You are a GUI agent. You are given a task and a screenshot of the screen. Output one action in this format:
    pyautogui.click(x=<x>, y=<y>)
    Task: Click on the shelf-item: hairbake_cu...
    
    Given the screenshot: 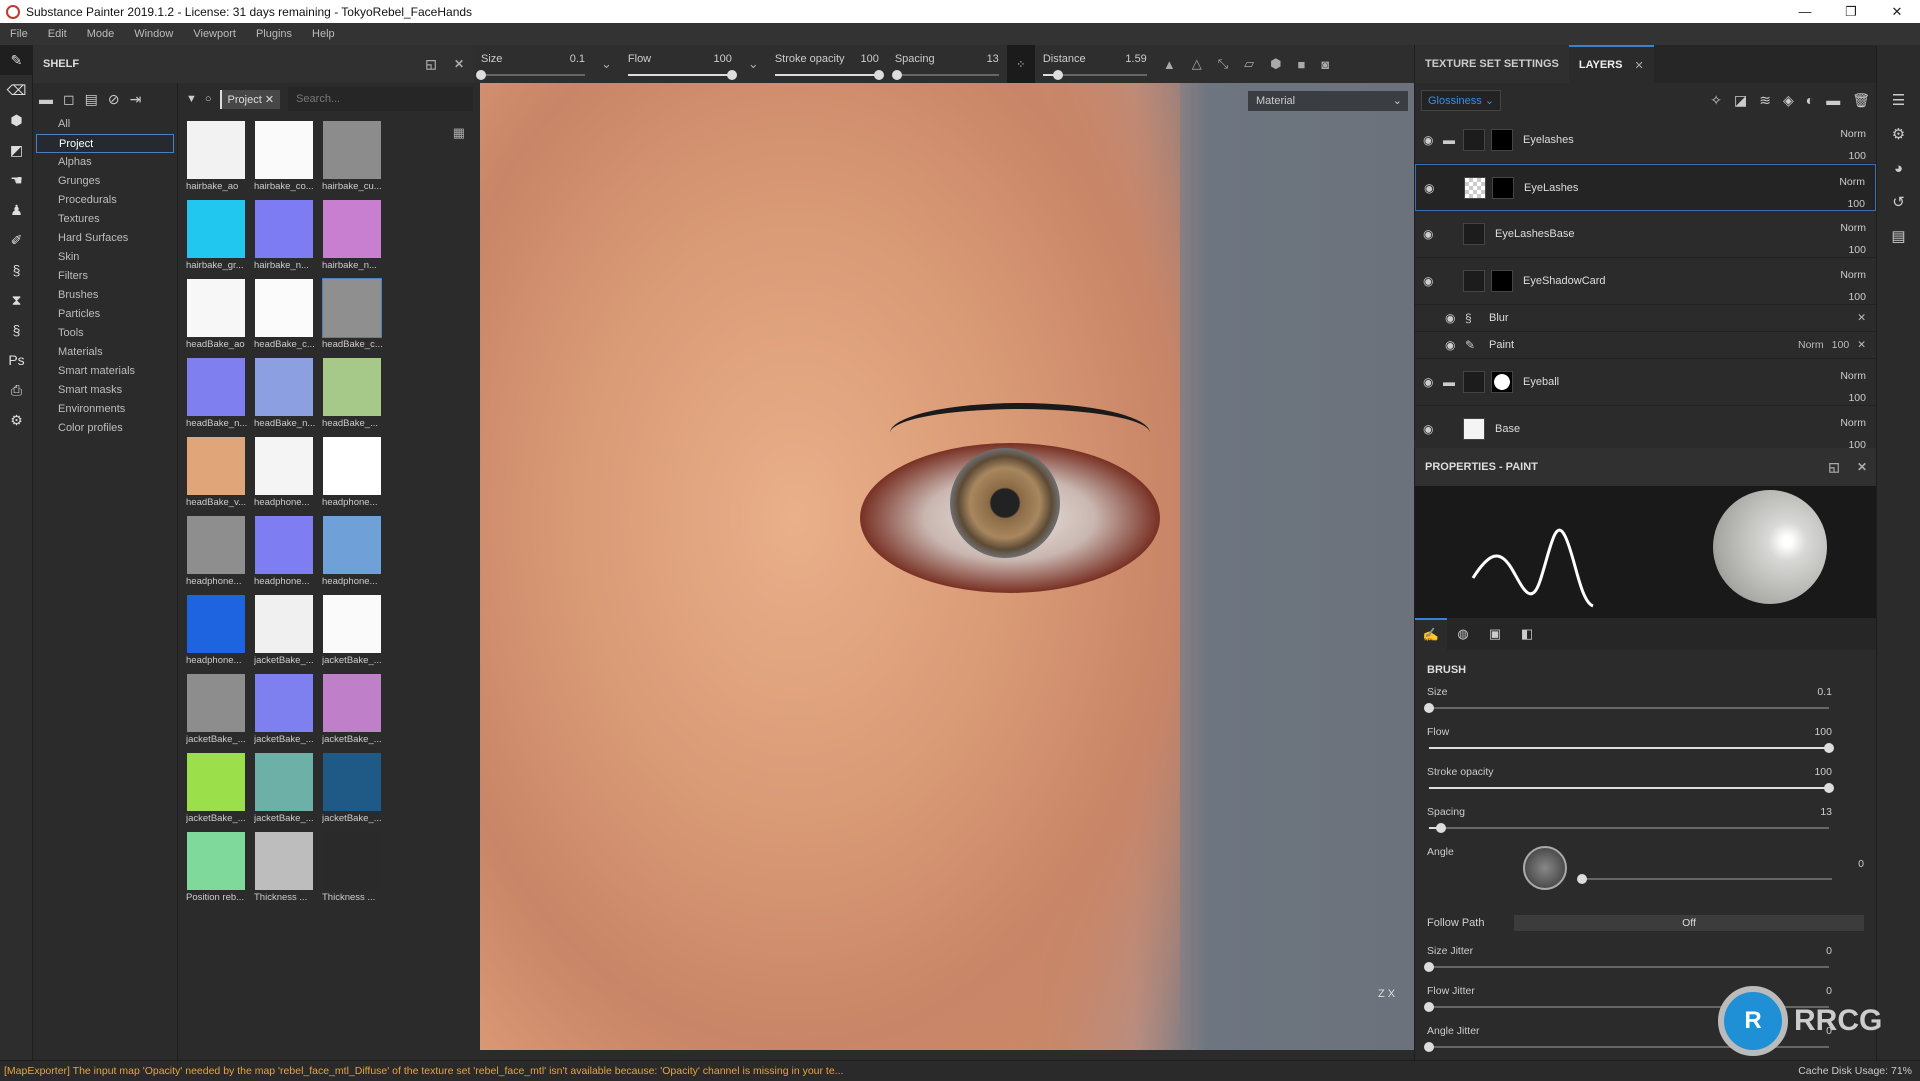 What is the action you would take?
    pyautogui.click(x=356, y=156)
    